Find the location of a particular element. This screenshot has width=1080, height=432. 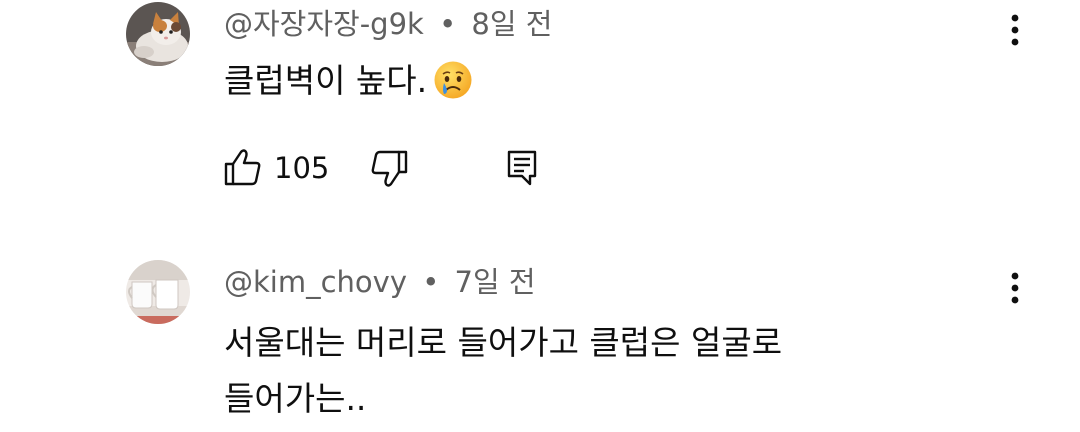

dislike-button is located at coordinates (390, 169).